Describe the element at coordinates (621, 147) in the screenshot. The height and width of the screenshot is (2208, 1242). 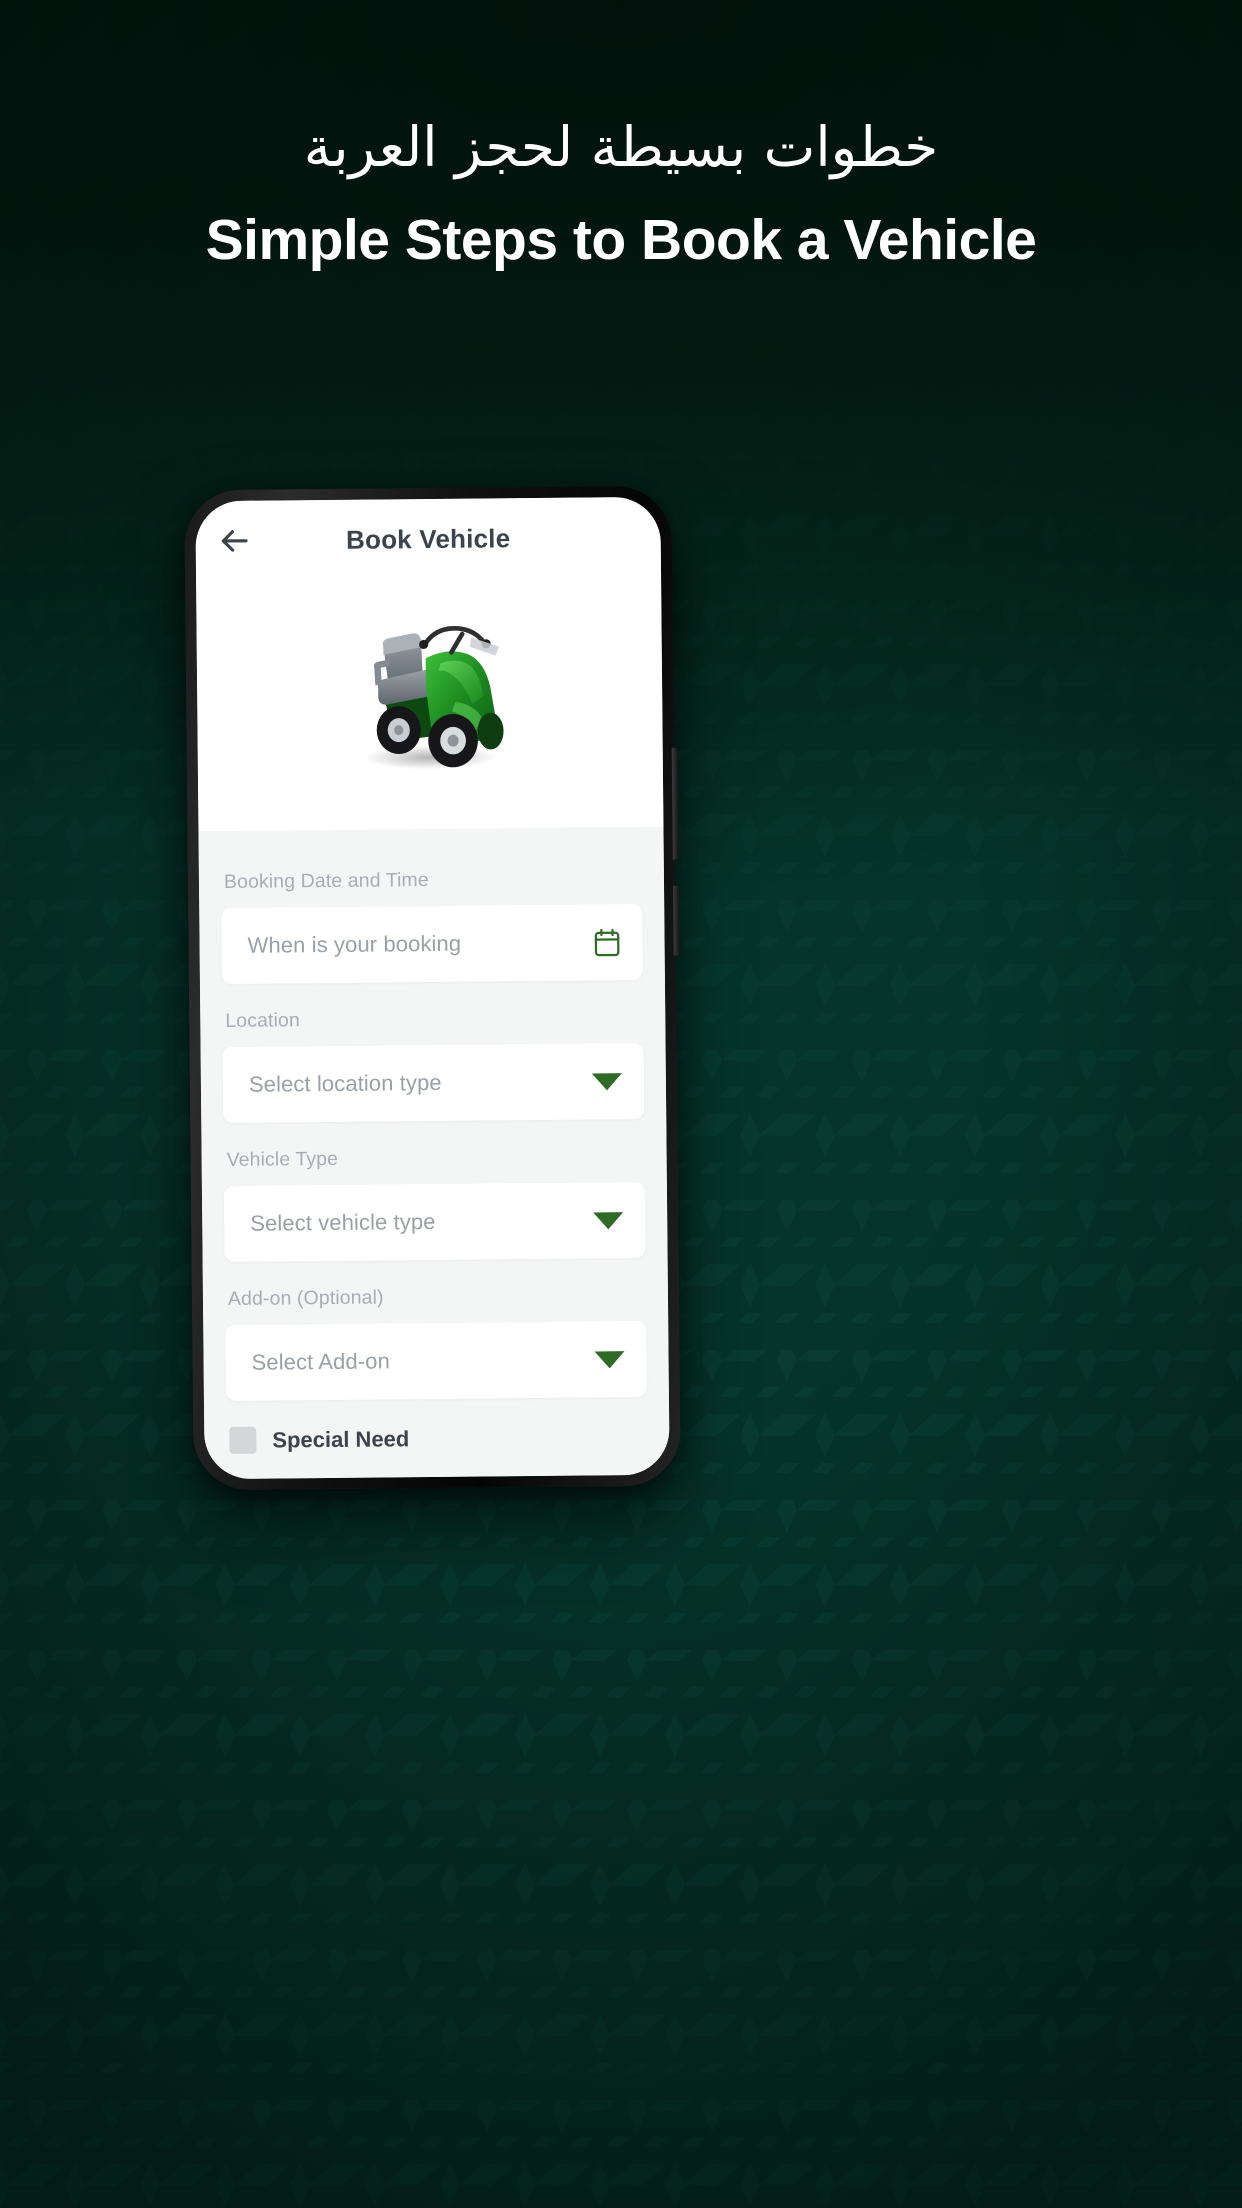
I see `arabic-headline: خطوات بسيطة لحجز العربة` at that location.